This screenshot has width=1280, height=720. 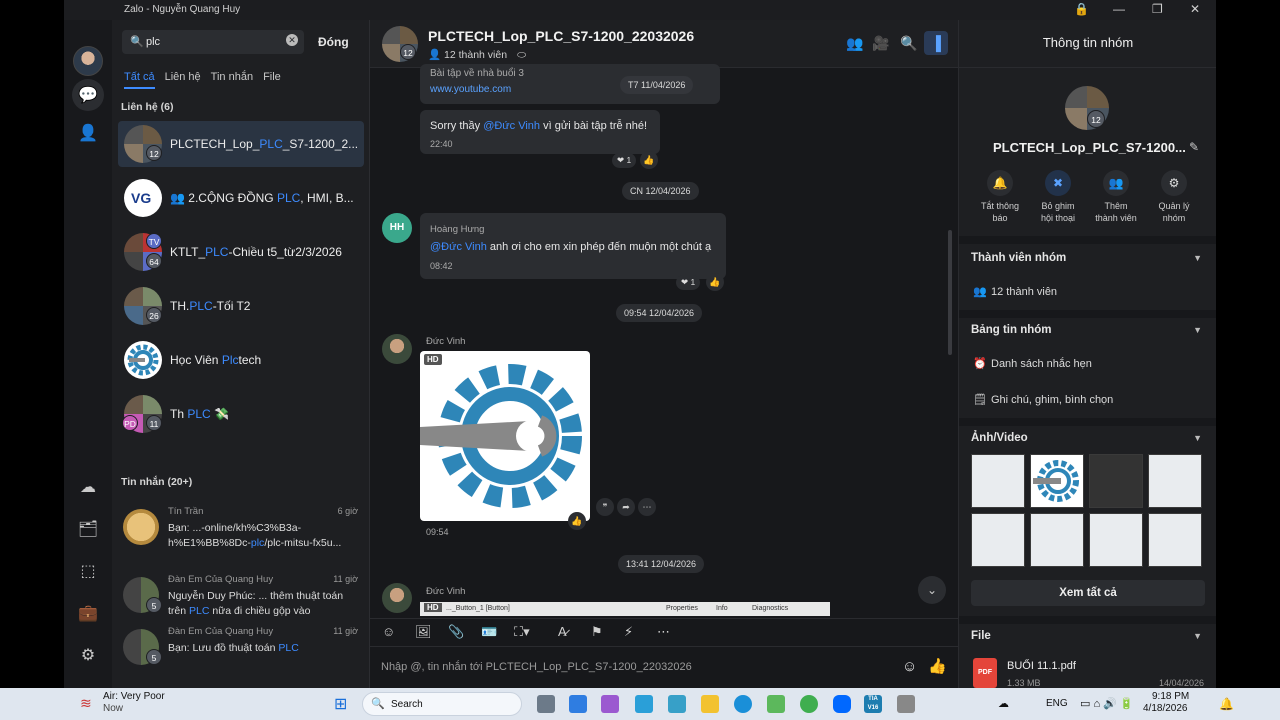 I want to click on weather-title: Air: Very Poor, so click(x=134, y=696).